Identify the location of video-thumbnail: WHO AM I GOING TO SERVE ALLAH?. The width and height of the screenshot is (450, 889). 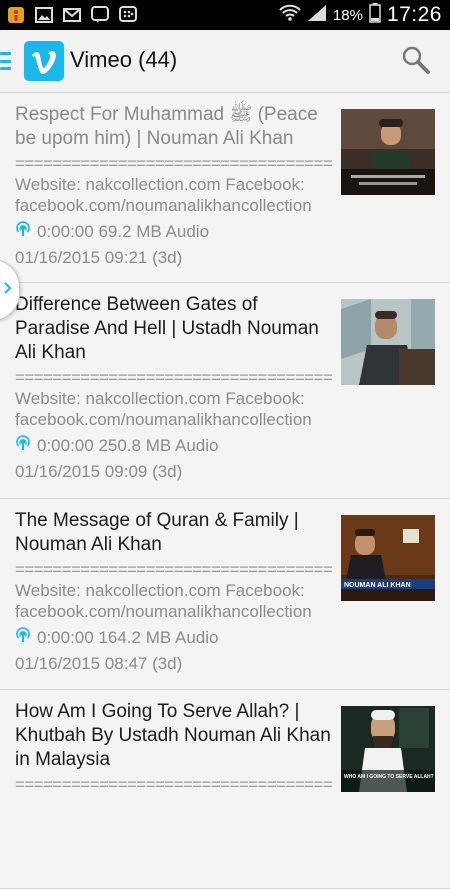
(388, 749).